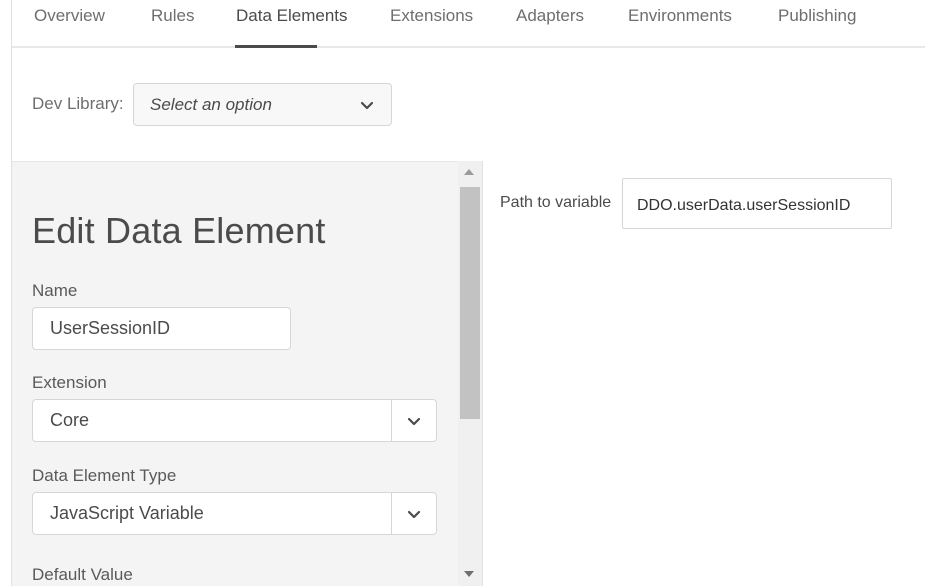  I want to click on dev-library-select: Select an option, so click(262, 104).